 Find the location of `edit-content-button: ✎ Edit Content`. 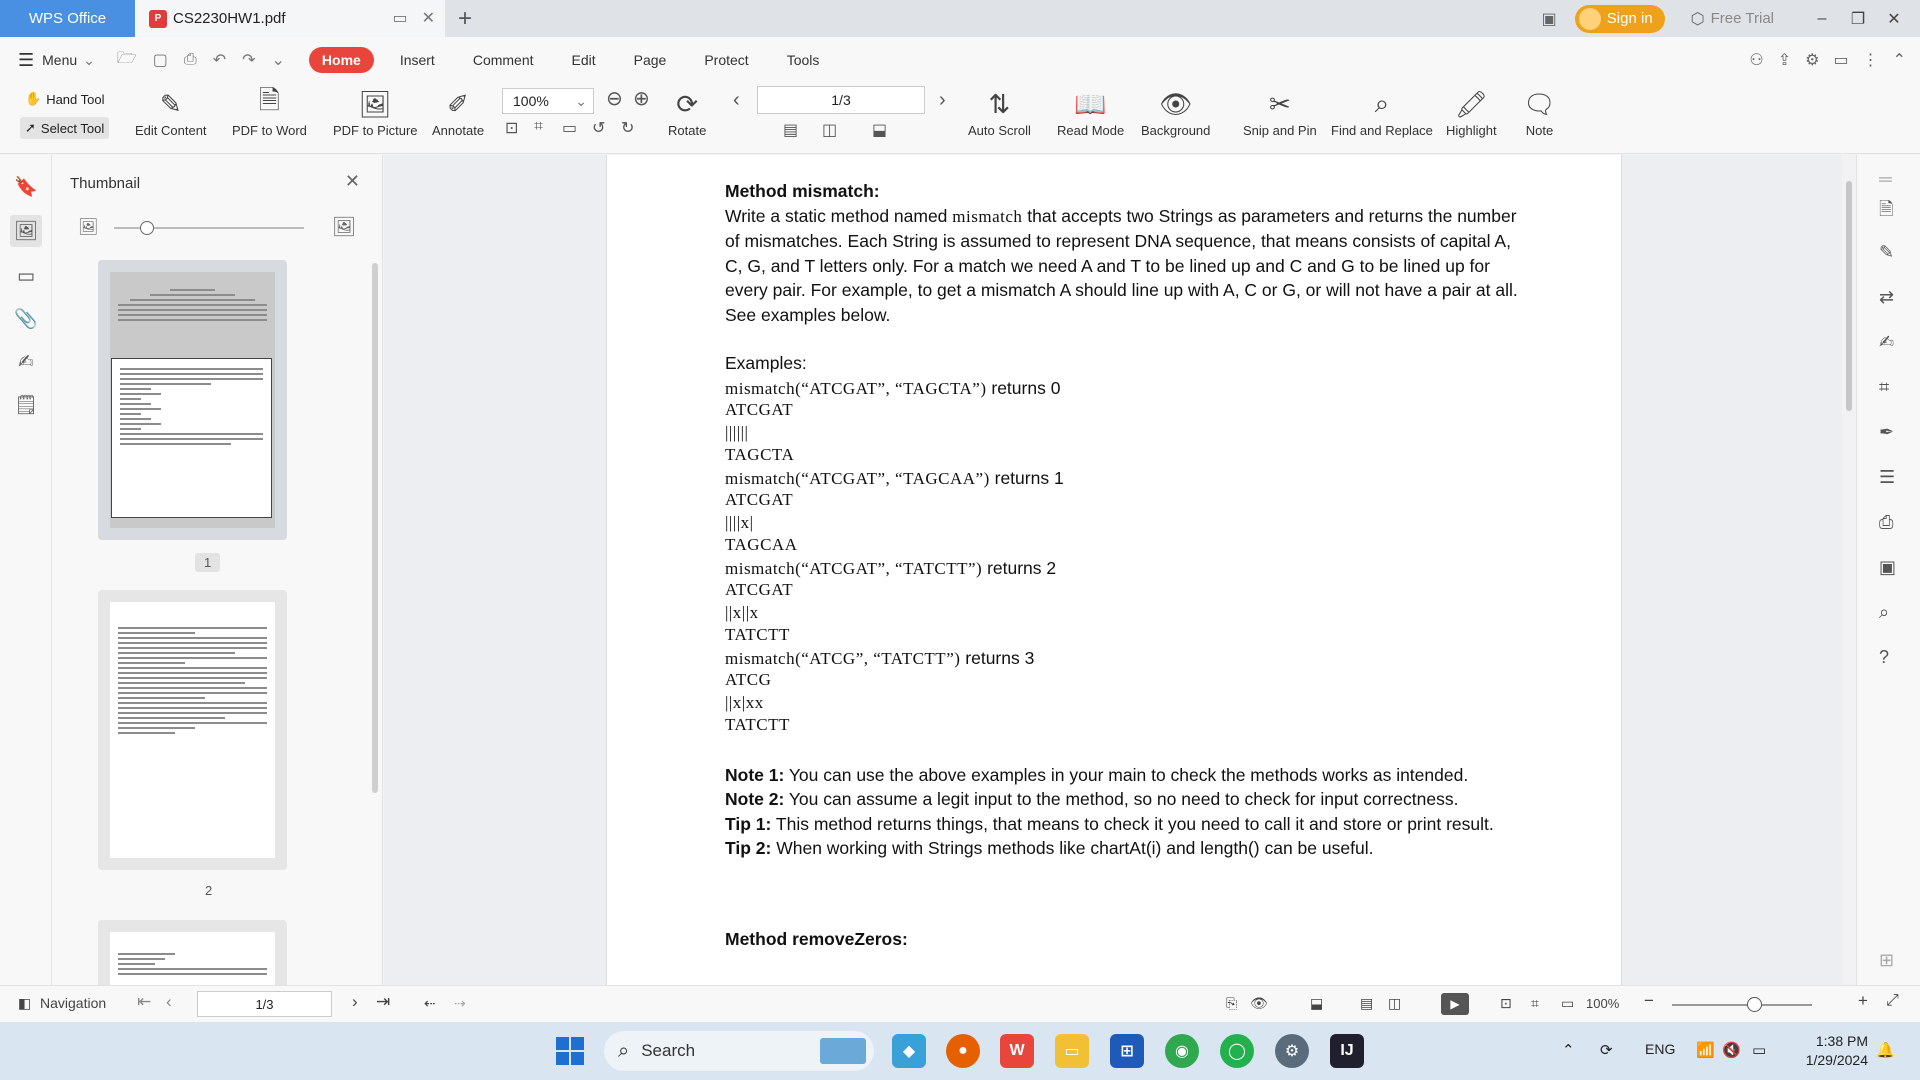

edit-content-button: ✎ Edit Content is located at coordinates (171, 112).